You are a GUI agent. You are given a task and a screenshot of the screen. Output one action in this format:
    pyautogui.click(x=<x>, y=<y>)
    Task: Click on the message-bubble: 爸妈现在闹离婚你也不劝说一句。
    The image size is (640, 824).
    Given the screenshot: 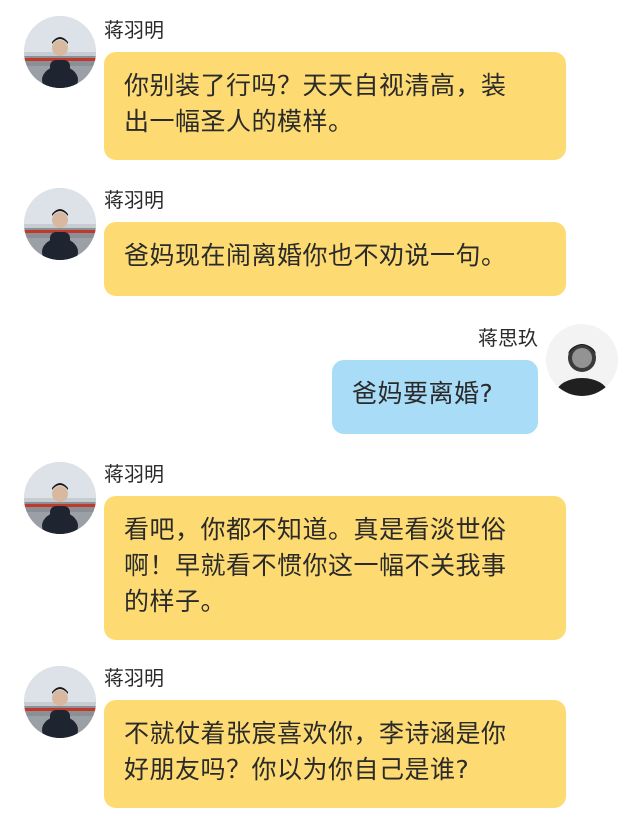 What is the action you would take?
    pyautogui.click(x=335, y=259)
    